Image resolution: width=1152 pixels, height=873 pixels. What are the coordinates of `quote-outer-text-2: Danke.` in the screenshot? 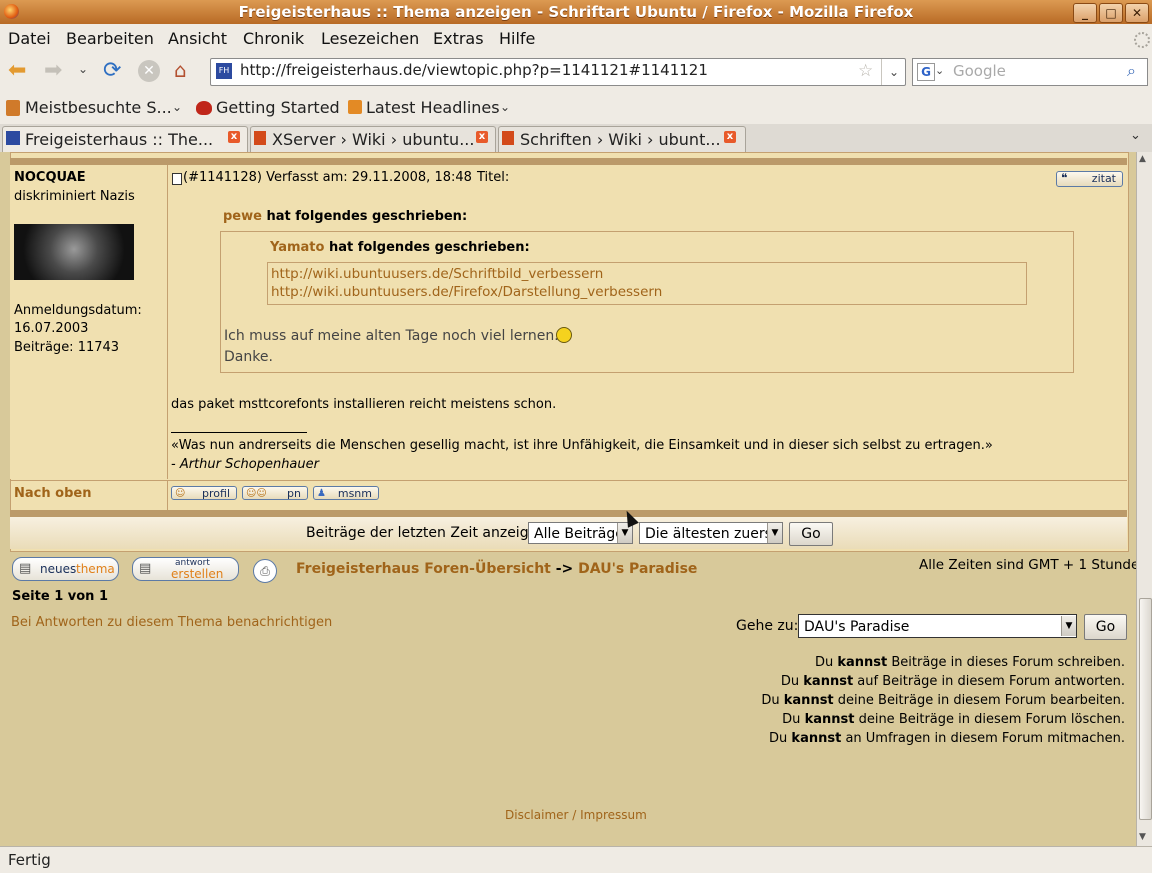 It's located at (248, 357).